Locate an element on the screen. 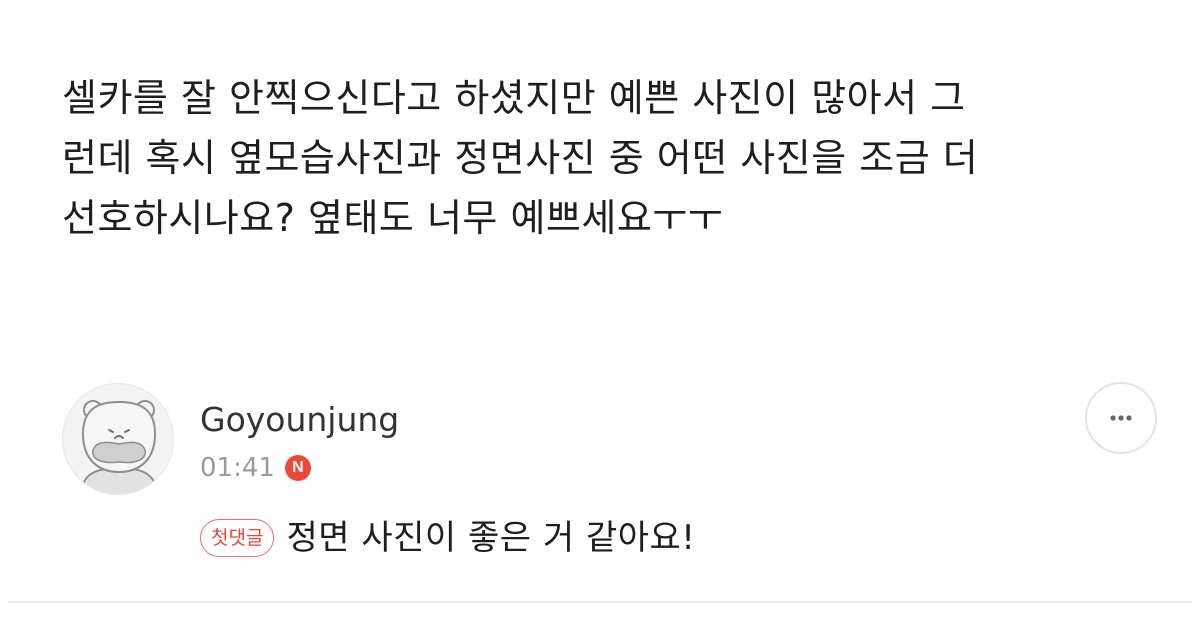 The image size is (1200, 628). divider is located at coordinates (600, 602).